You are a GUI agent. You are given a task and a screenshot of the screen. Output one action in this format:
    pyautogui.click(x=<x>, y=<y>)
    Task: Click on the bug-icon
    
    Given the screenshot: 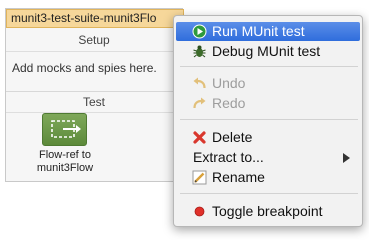 What is the action you would take?
    pyautogui.click(x=199, y=51)
    